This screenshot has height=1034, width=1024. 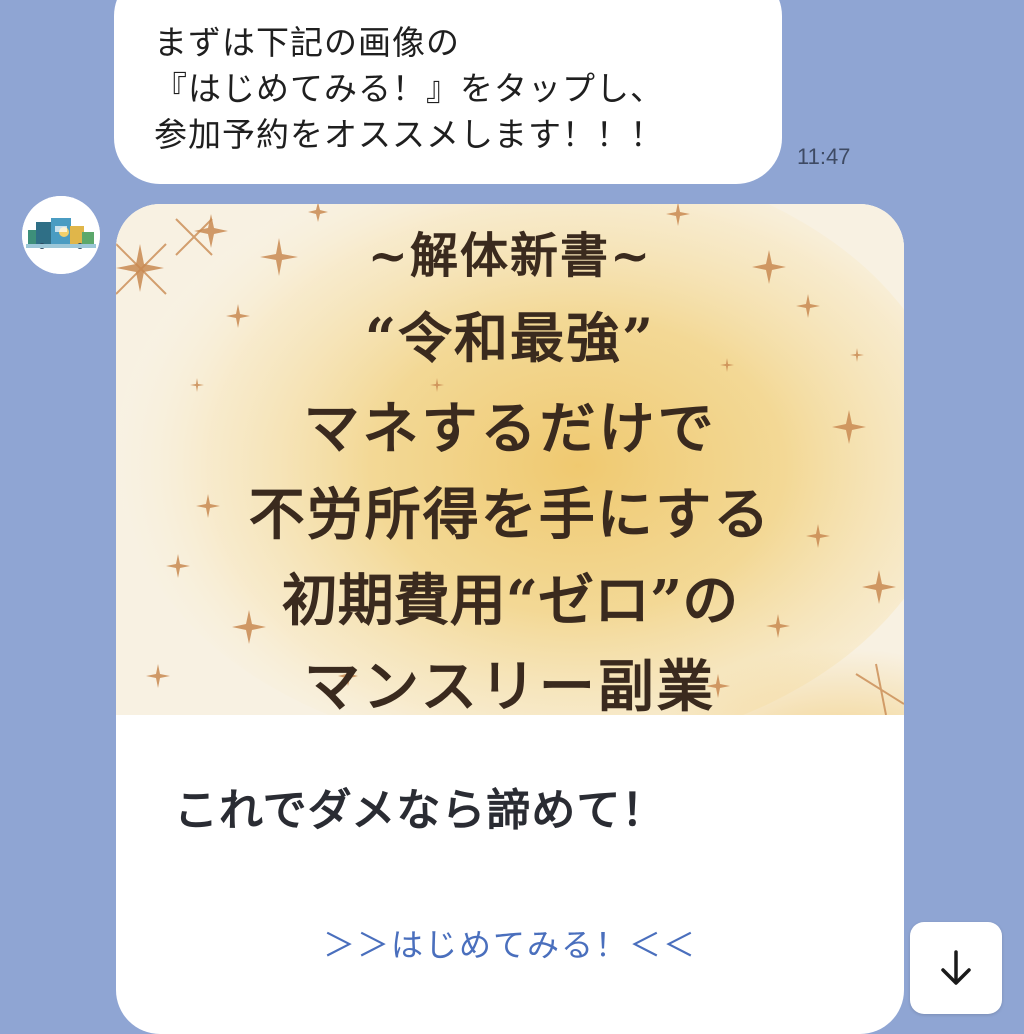 I want to click on sender-avatar, so click(x=61, y=235).